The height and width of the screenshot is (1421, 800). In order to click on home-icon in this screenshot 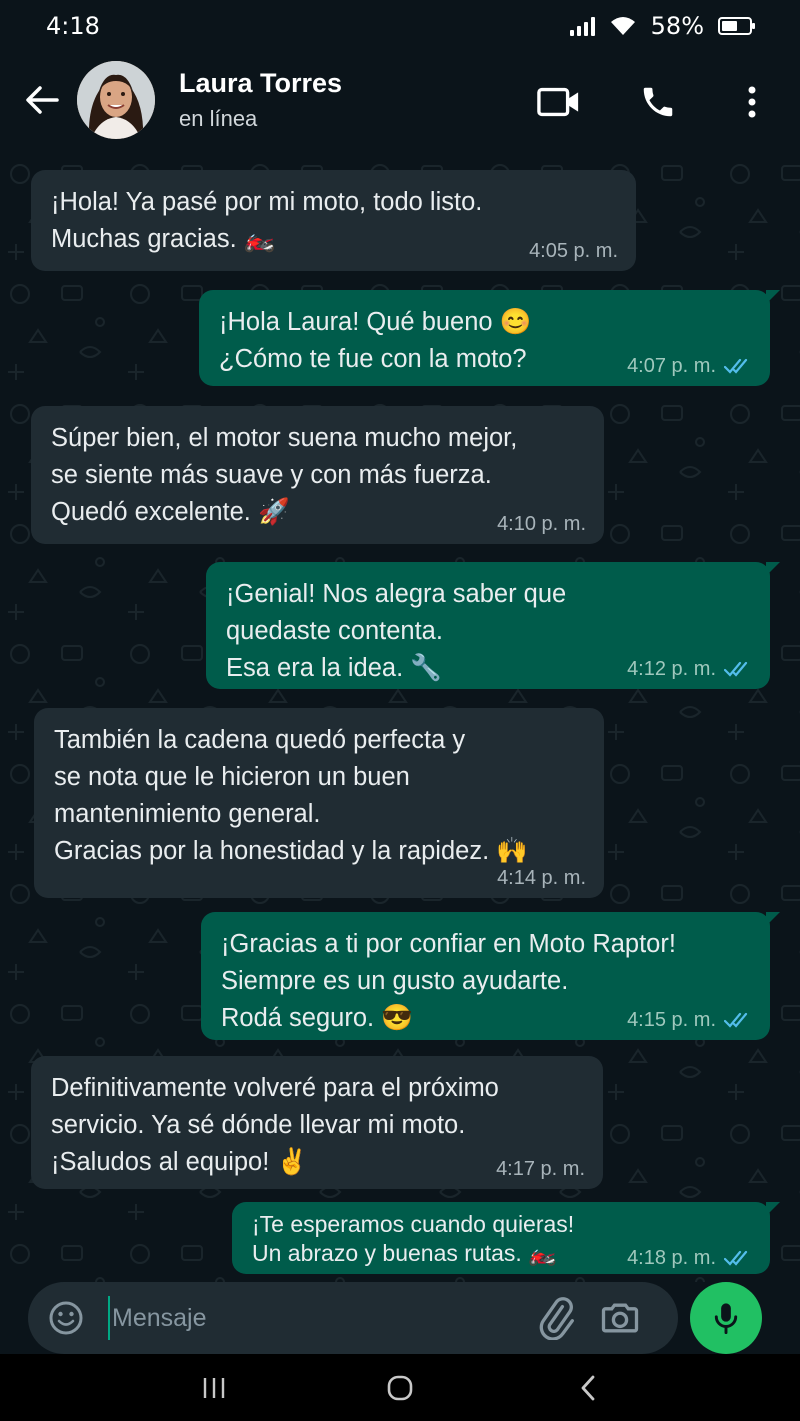, I will do `click(400, 1388)`.